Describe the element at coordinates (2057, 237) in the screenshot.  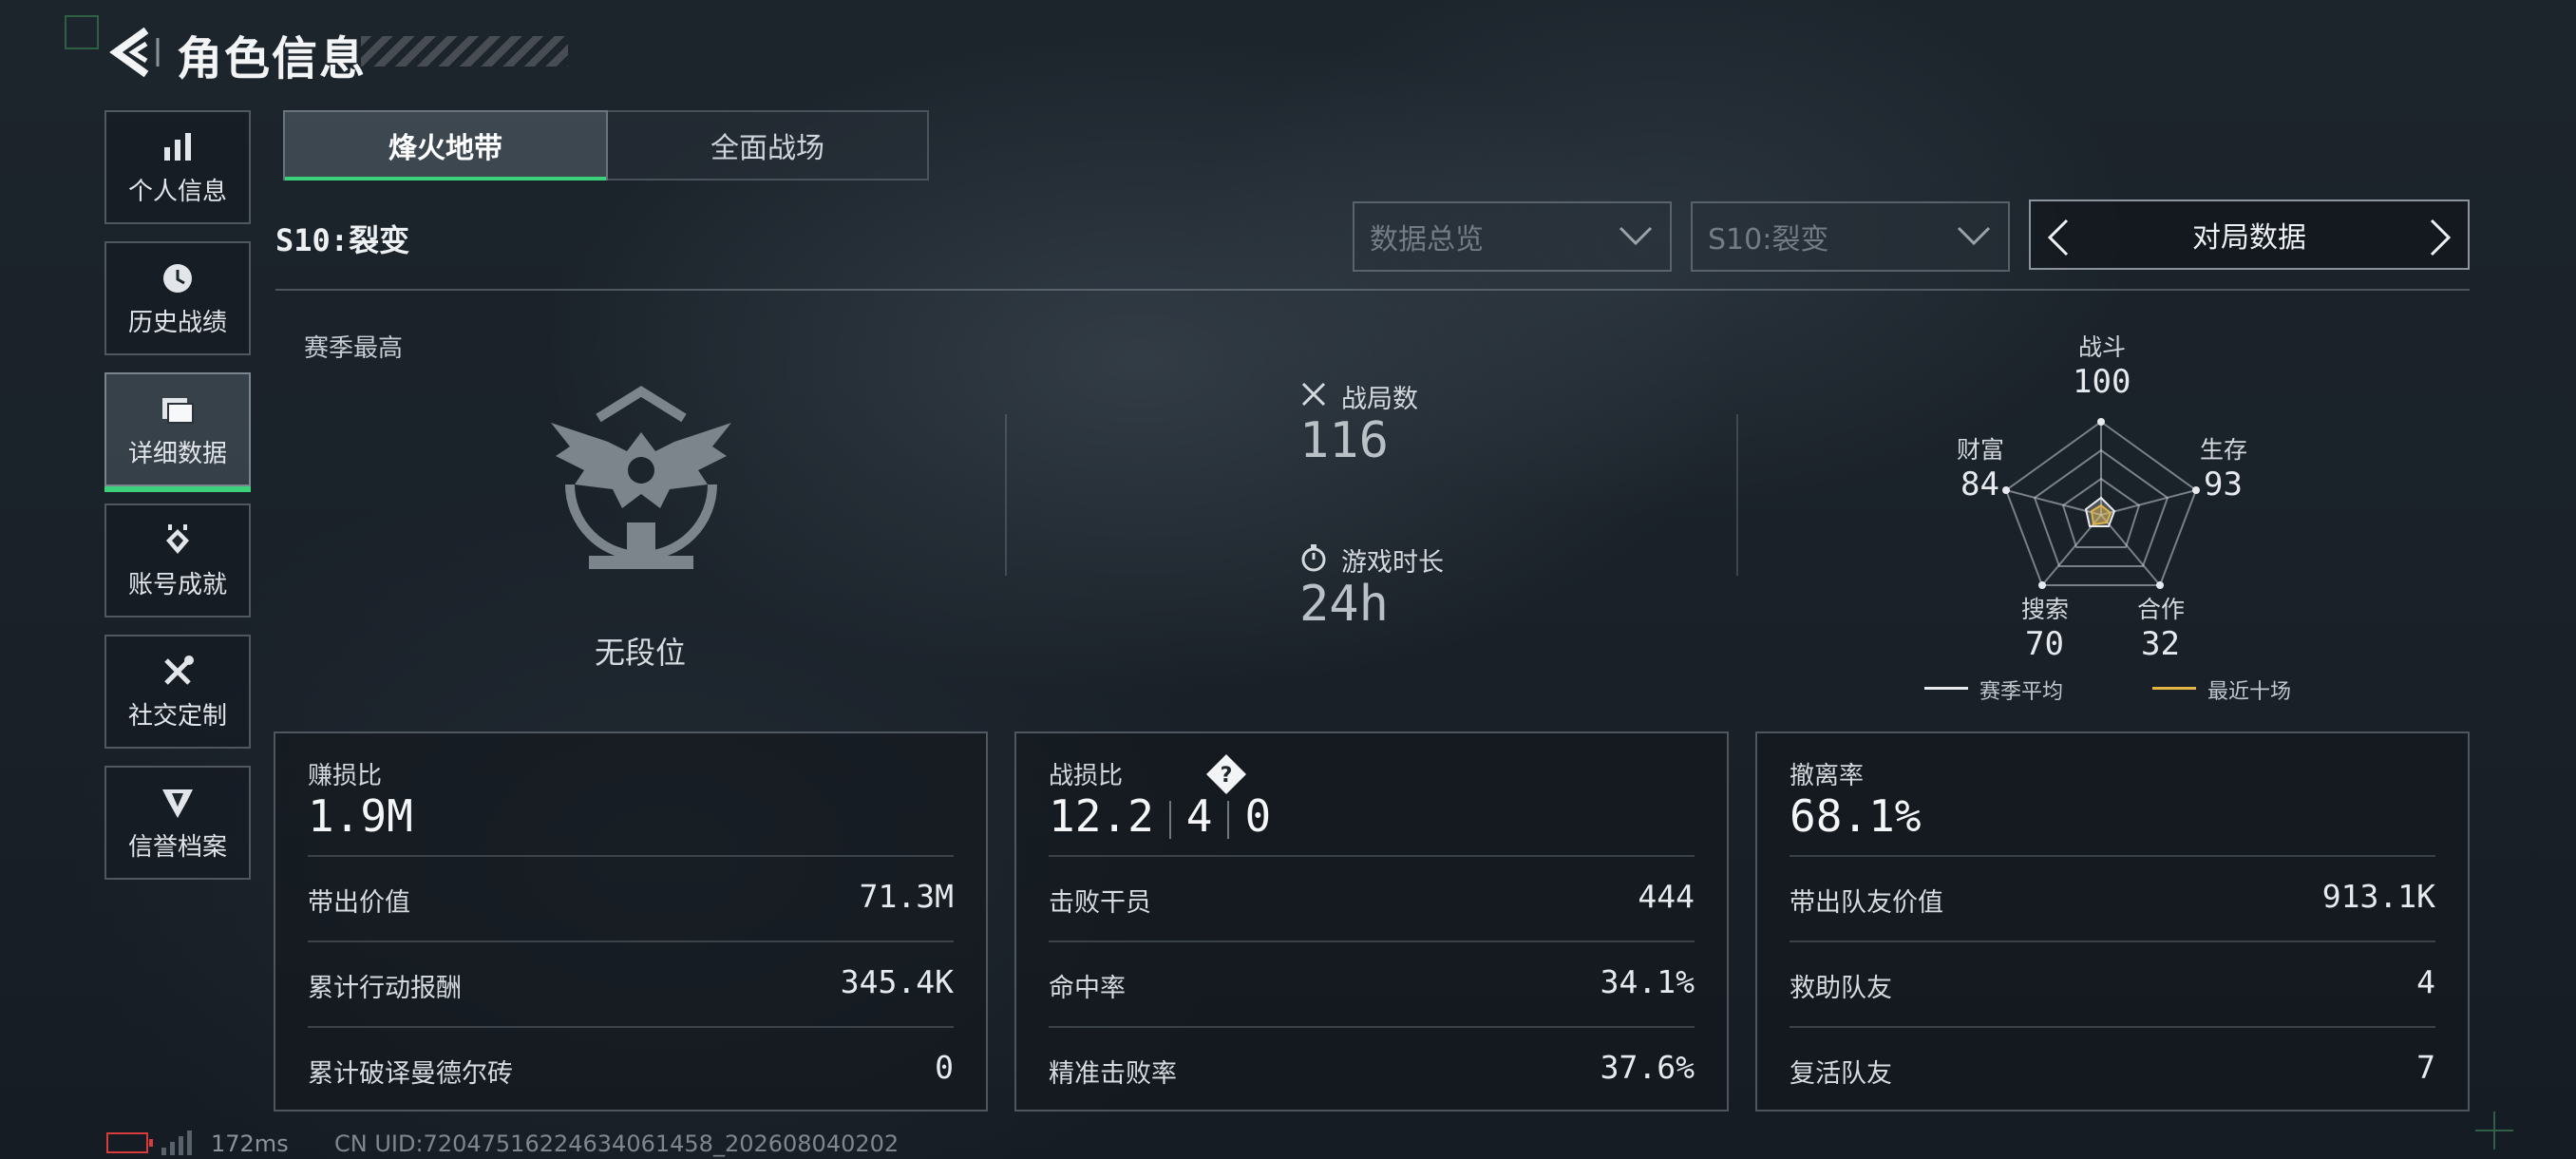
I see `chevron-left-icon` at that location.